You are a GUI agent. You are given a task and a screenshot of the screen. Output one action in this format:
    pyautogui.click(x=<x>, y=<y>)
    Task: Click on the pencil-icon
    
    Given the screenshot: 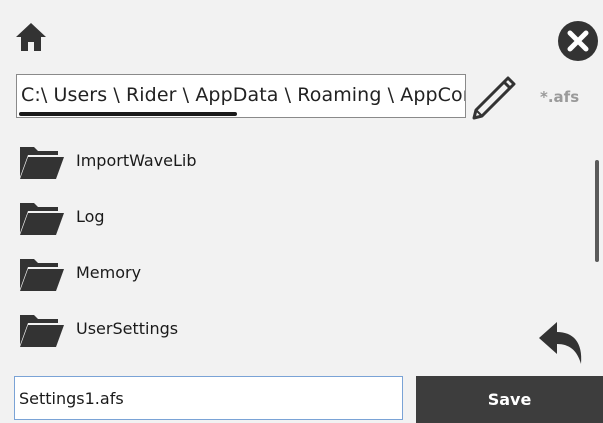 What is the action you would take?
    pyautogui.click(x=494, y=98)
    